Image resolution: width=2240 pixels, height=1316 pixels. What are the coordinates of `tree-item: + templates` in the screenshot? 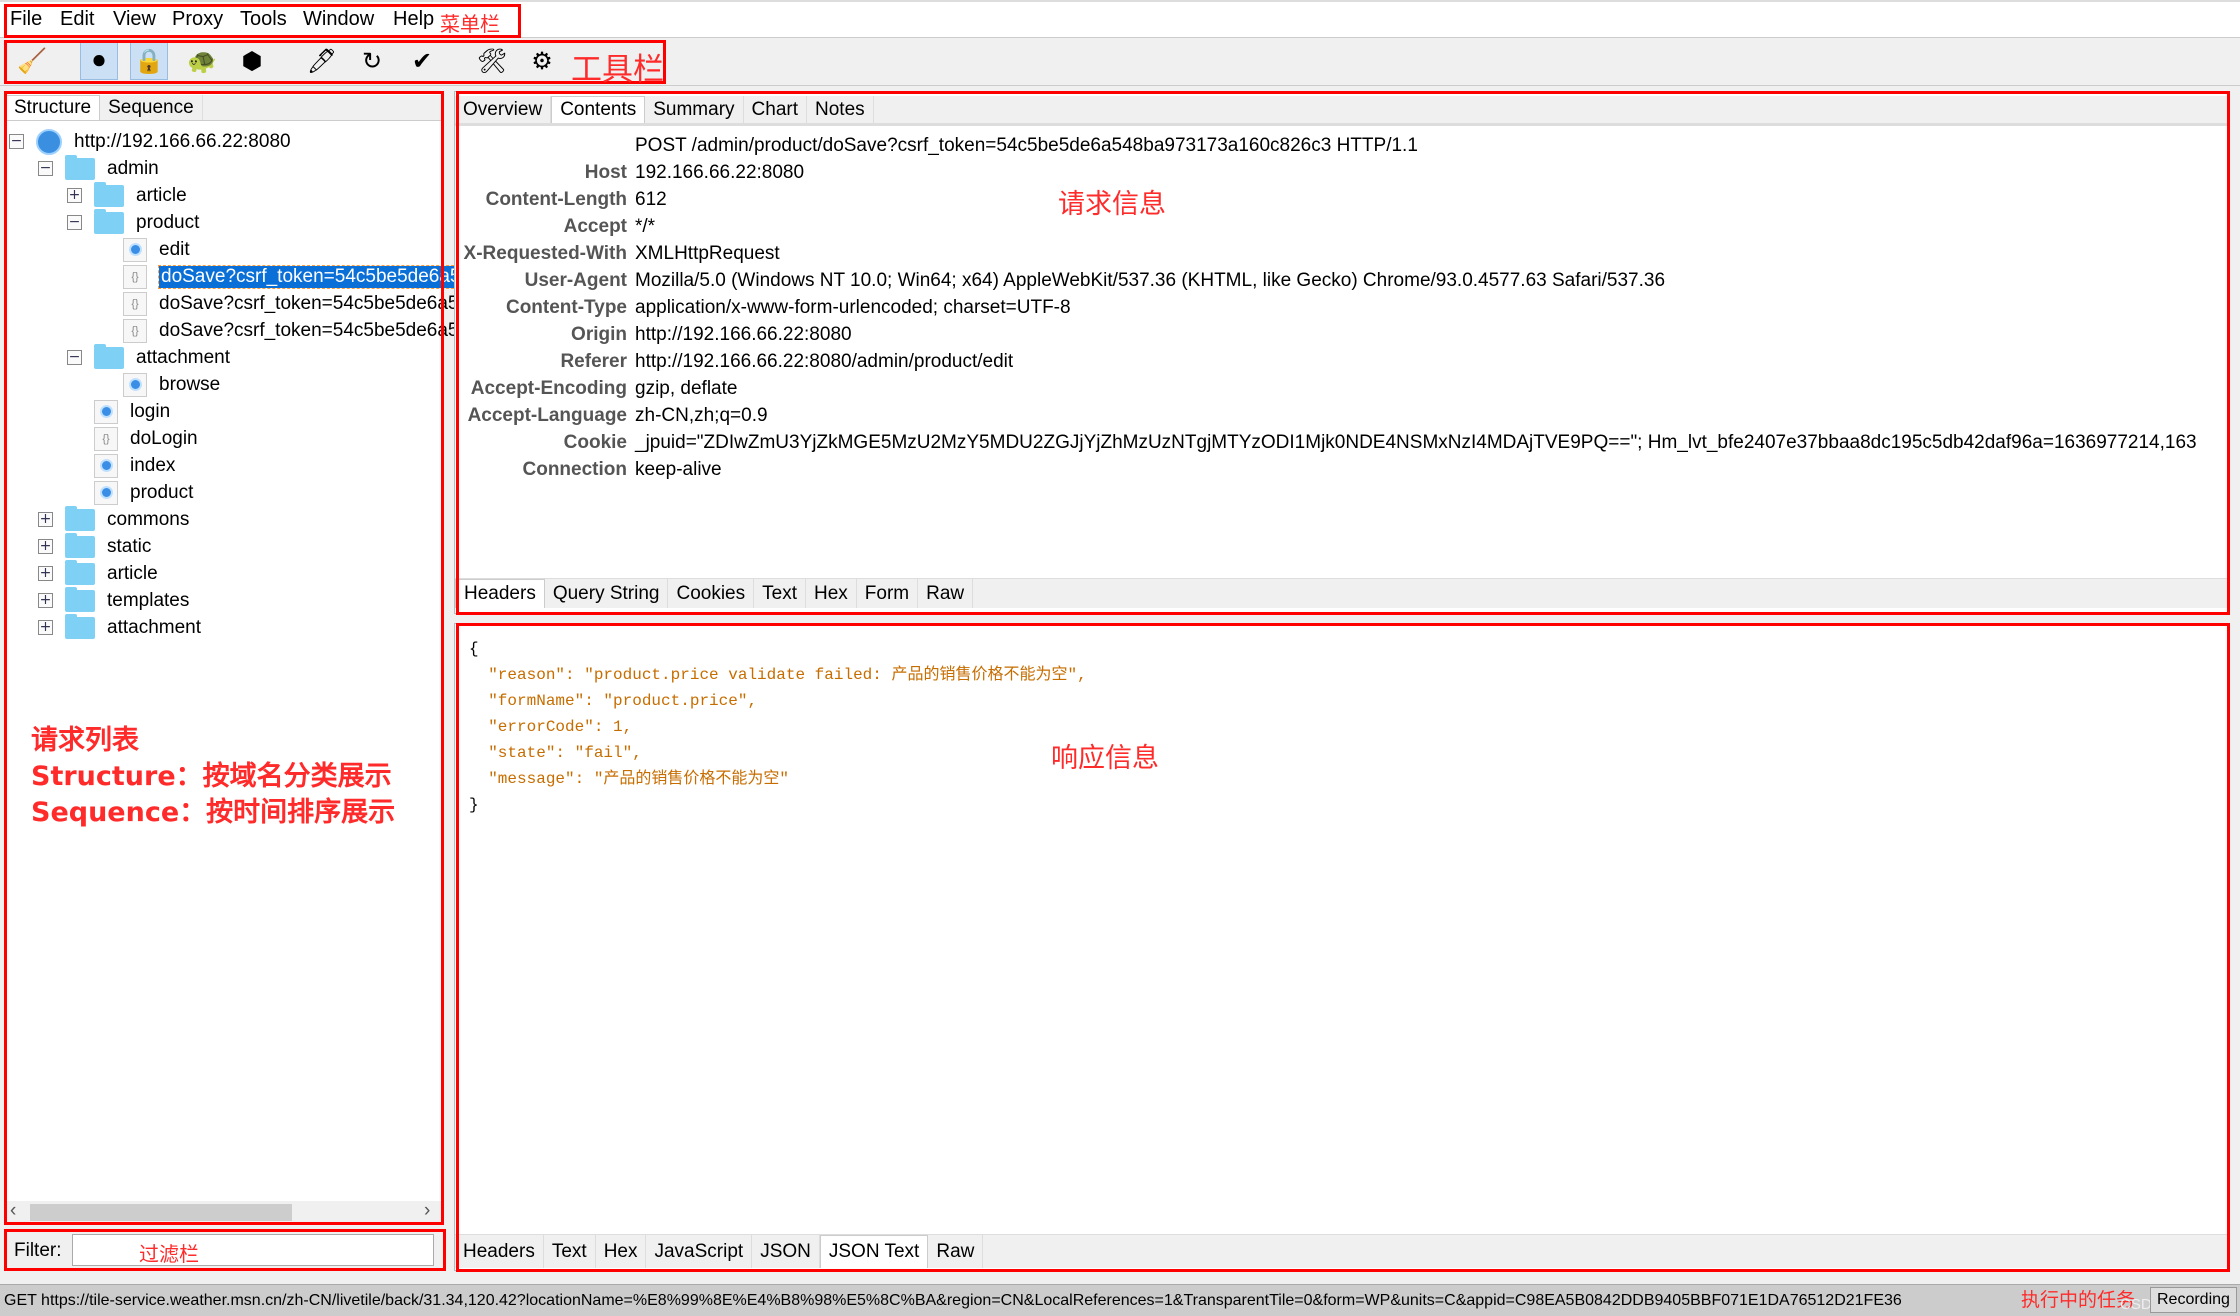 It's located at (113, 600).